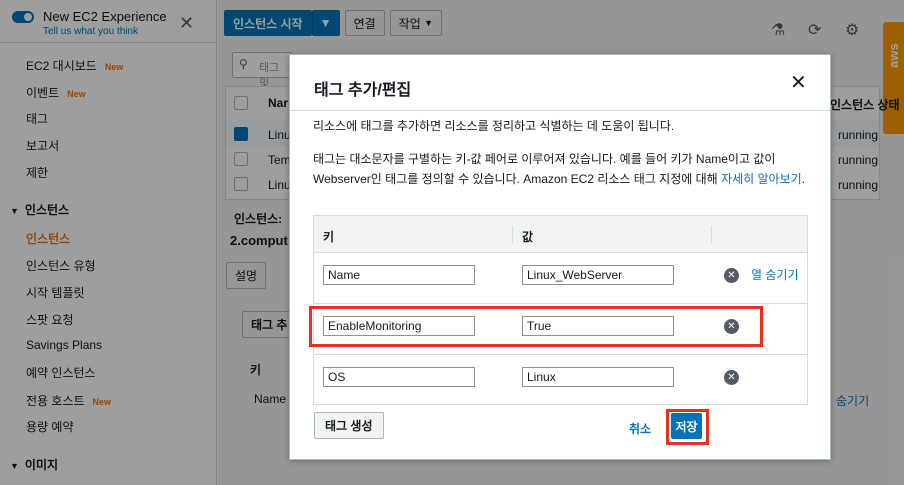 Image resolution: width=904 pixels, height=485 pixels. Describe the element at coordinates (686, 426) in the screenshot. I see `save-button: 저장` at that location.